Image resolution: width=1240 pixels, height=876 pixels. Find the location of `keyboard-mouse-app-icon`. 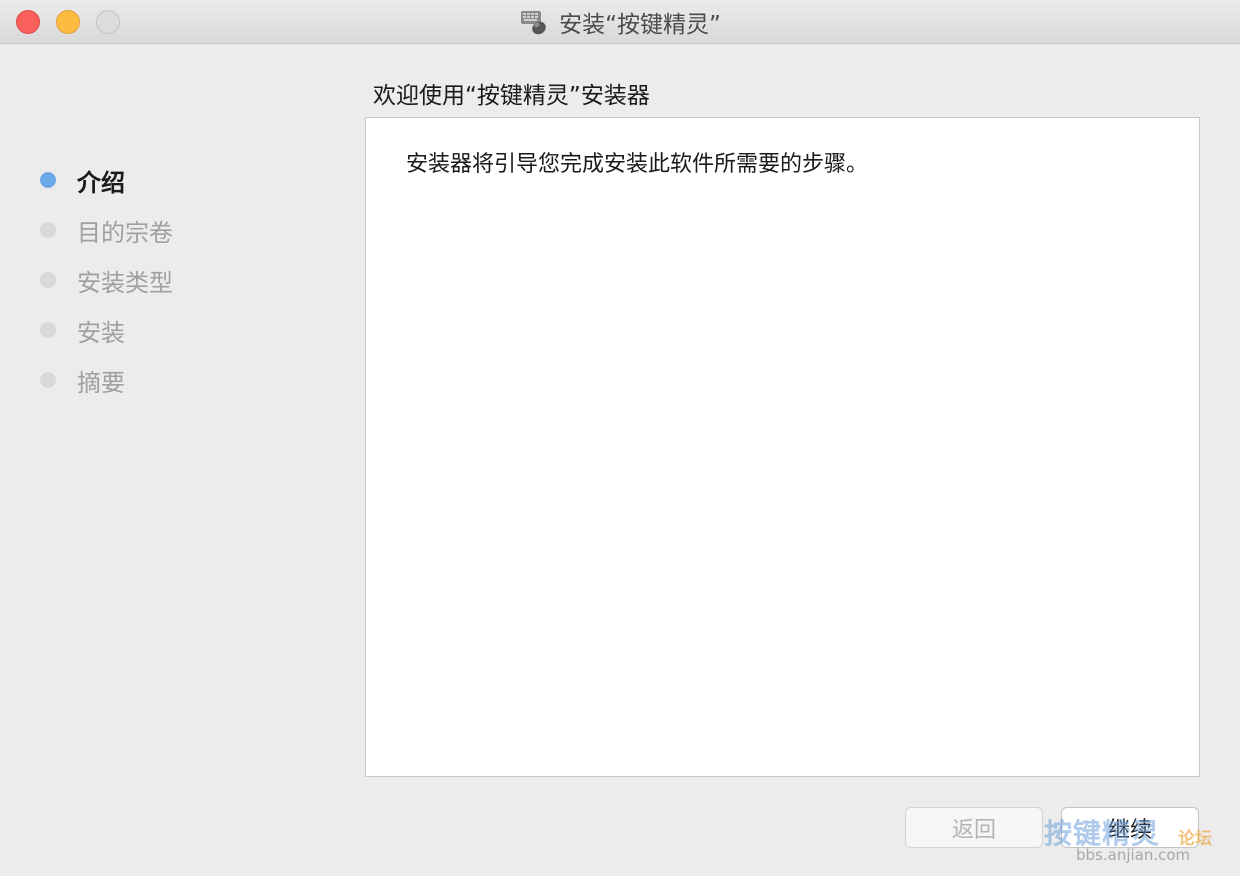

keyboard-mouse-app-icon is located at coordinates (533, 23).